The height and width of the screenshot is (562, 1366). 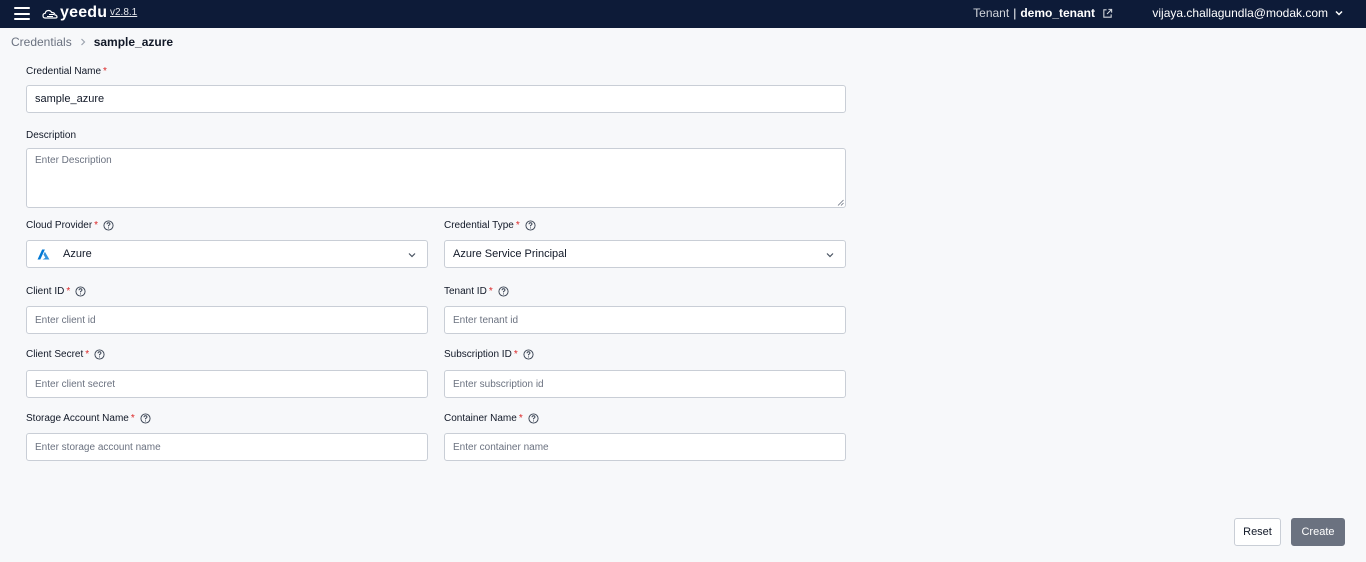 I want to click on tenant-id-input, so click(x=649, y=320).